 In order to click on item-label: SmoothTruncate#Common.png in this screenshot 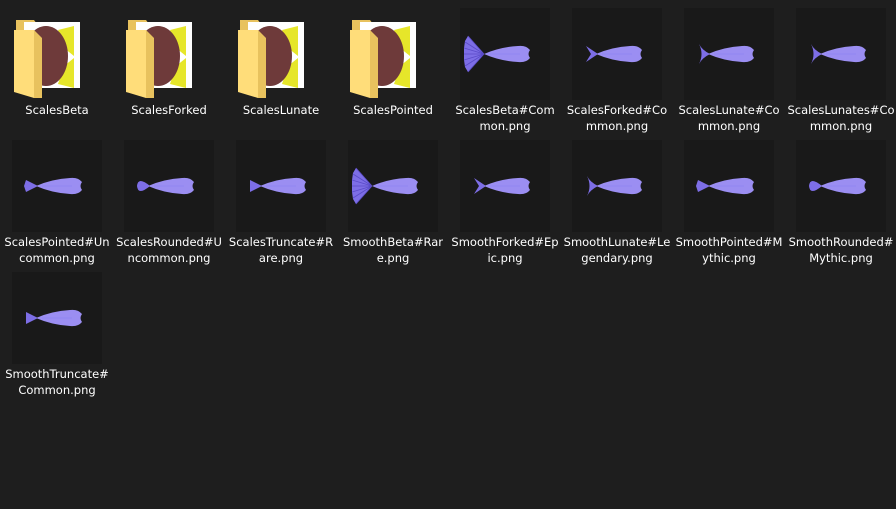, I will do `click(57, 382)`.